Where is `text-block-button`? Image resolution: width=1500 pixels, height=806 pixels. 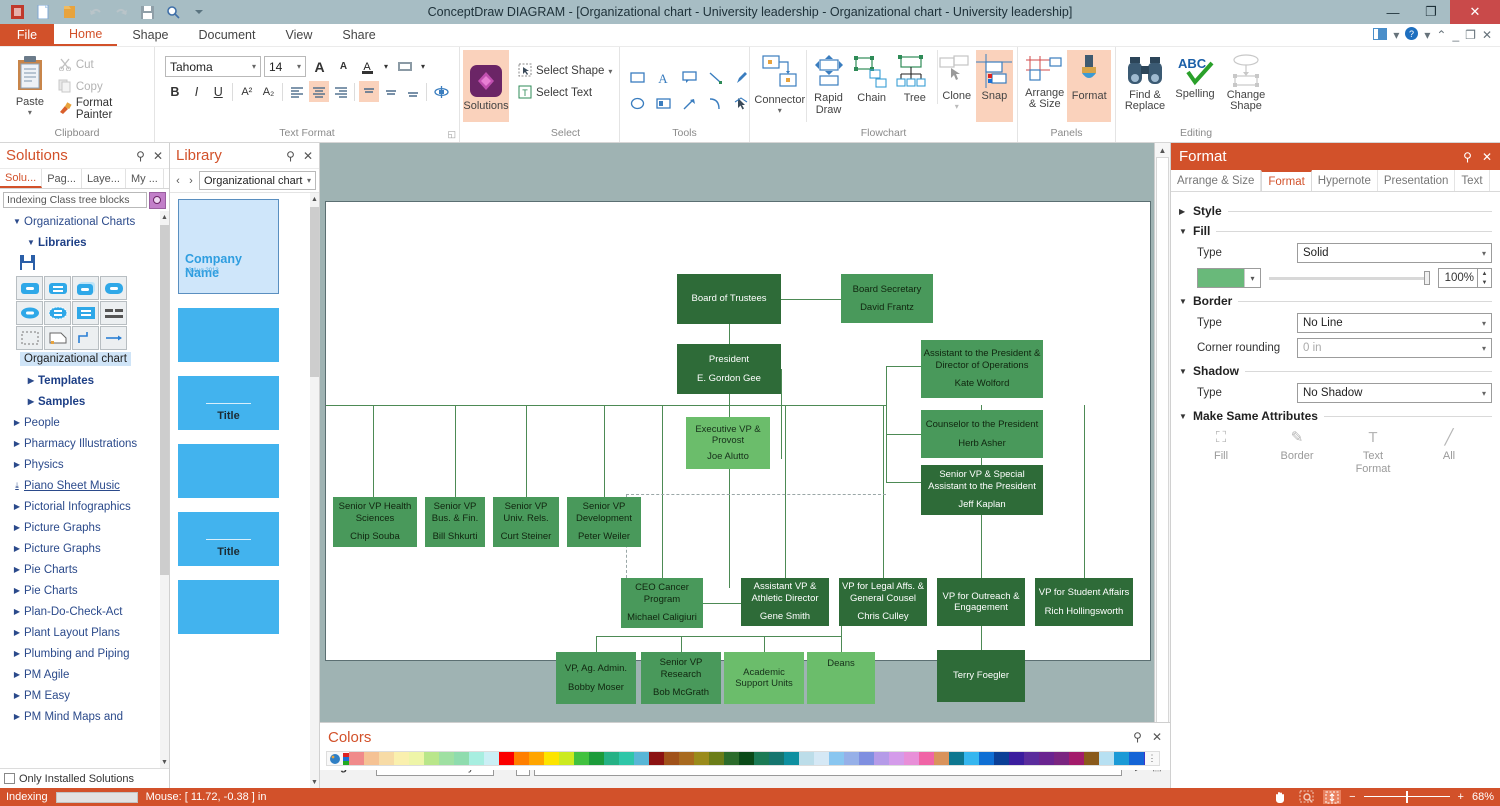
text-block-button is located at coordinates (441, 91).